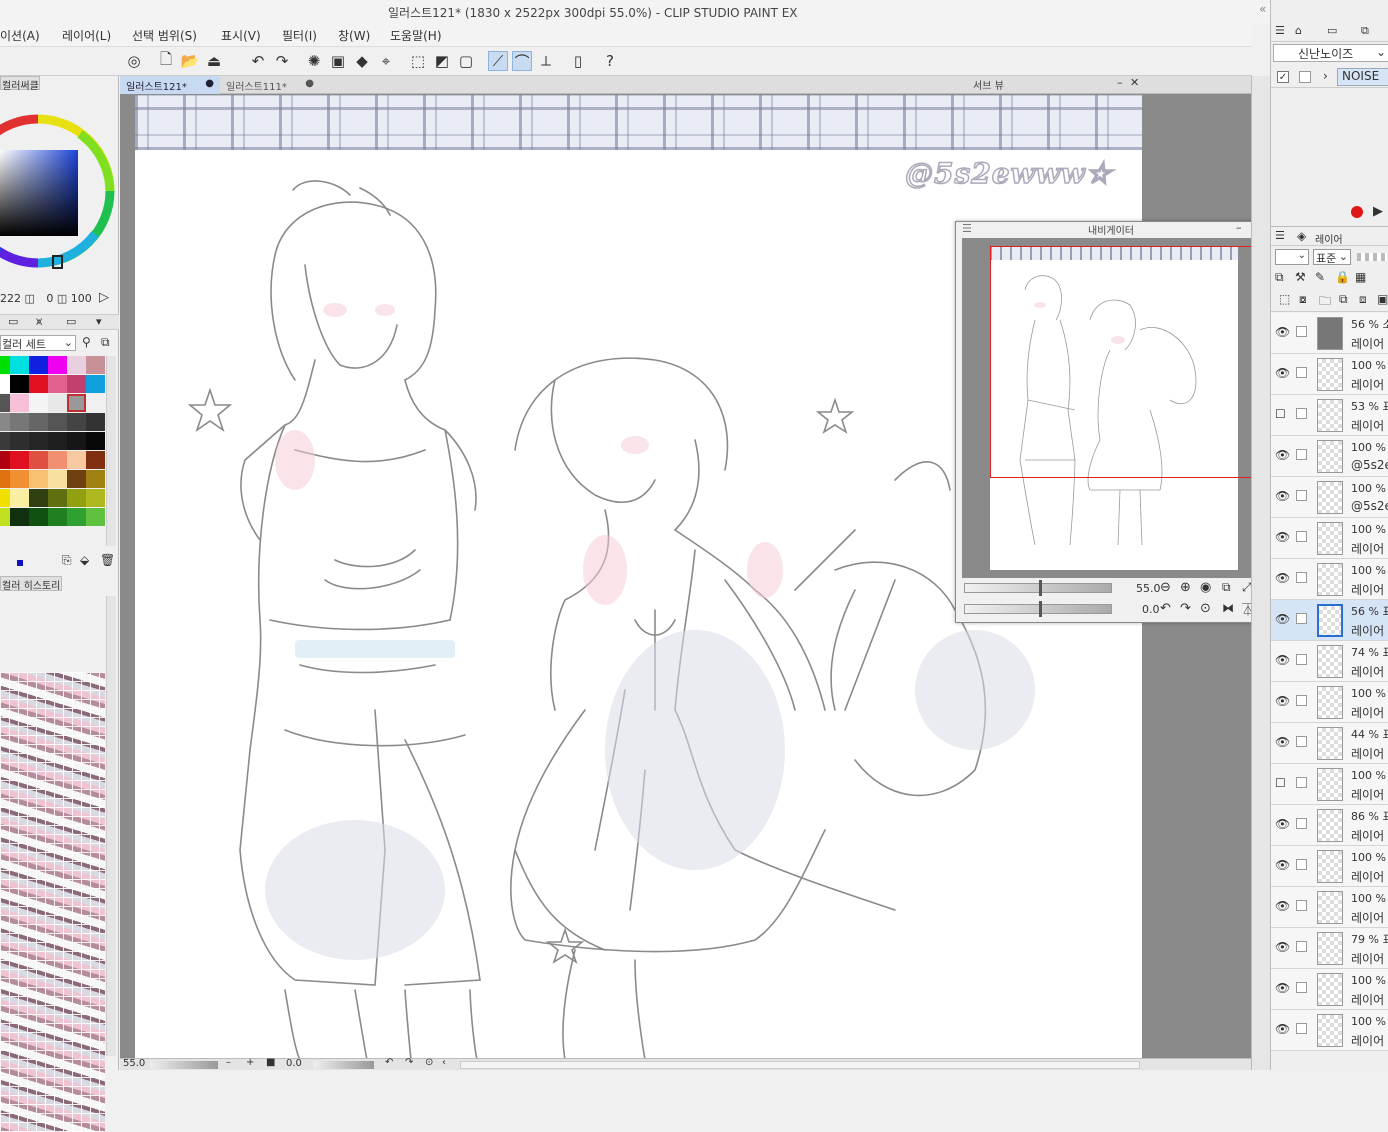  Describe the element at coordinates (258, 61) in the screenshot. I see `undo-icon: ↶` at that location.